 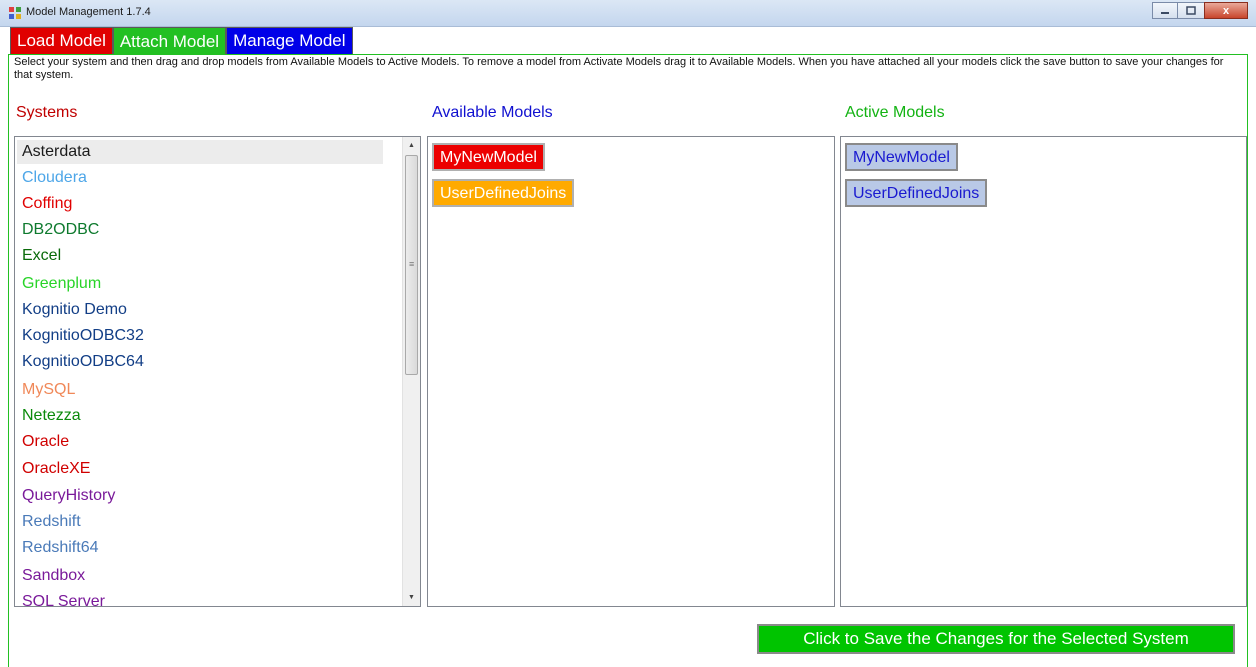 What do you see at coordinates (916, 193) in the screenshot?
I see `active-model-userdefinedjoins: UserDefinedJoins` at bounding box center [916, 193].